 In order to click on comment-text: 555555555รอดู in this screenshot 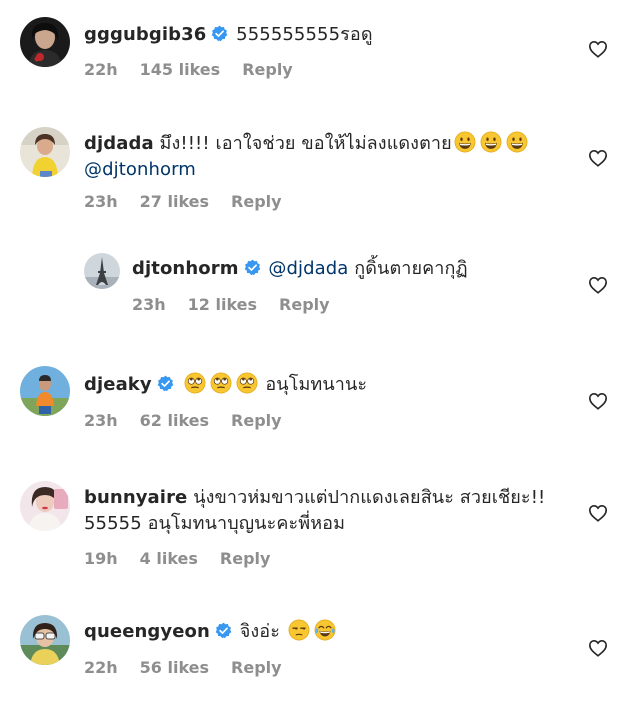, I will do `click(304, 34)`.